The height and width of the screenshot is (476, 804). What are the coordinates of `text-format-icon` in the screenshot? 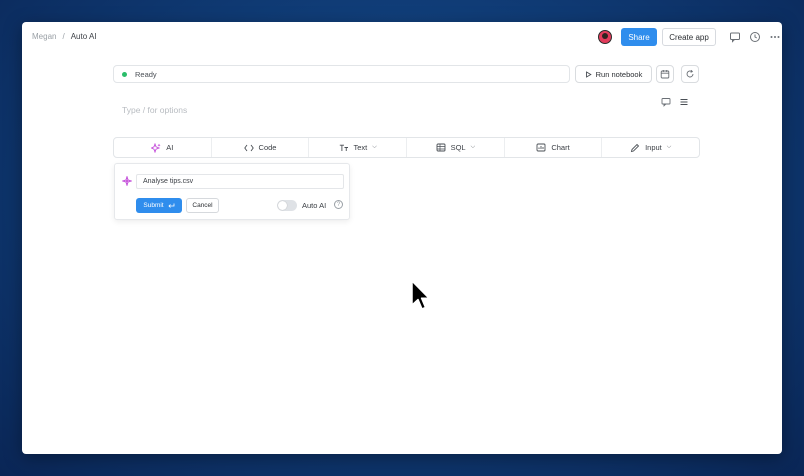 It's located at (343, 147).